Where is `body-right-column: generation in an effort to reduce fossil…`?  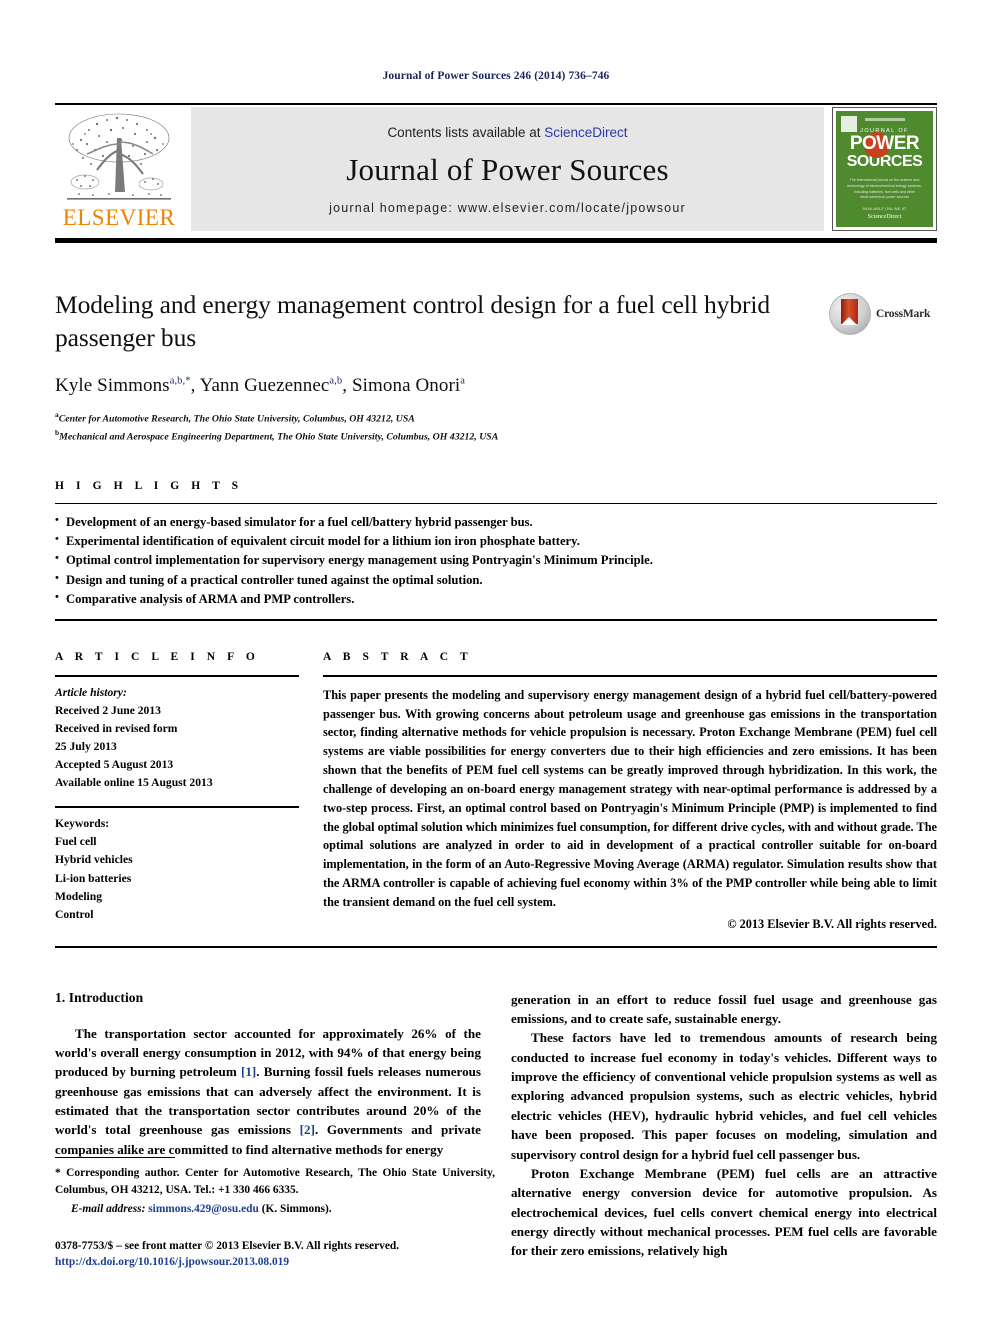
body-right-column: generation in an effort to reduce fossil… is located at coordinates (724, 1125).